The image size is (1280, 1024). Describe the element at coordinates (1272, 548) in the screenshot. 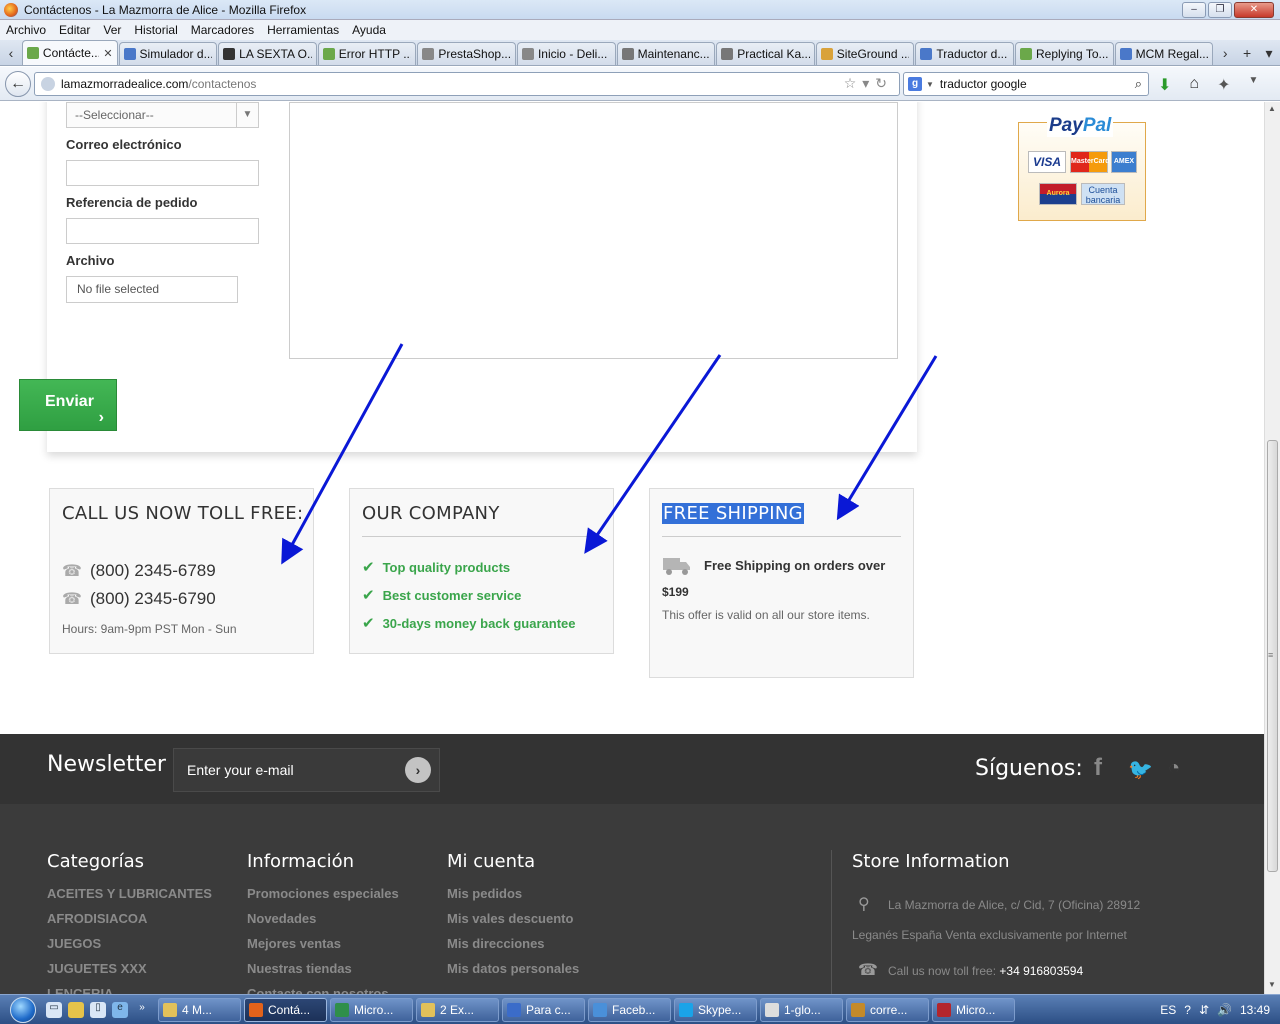

I see `page-scrollbar: ▲ ≡ ▼` at that location.